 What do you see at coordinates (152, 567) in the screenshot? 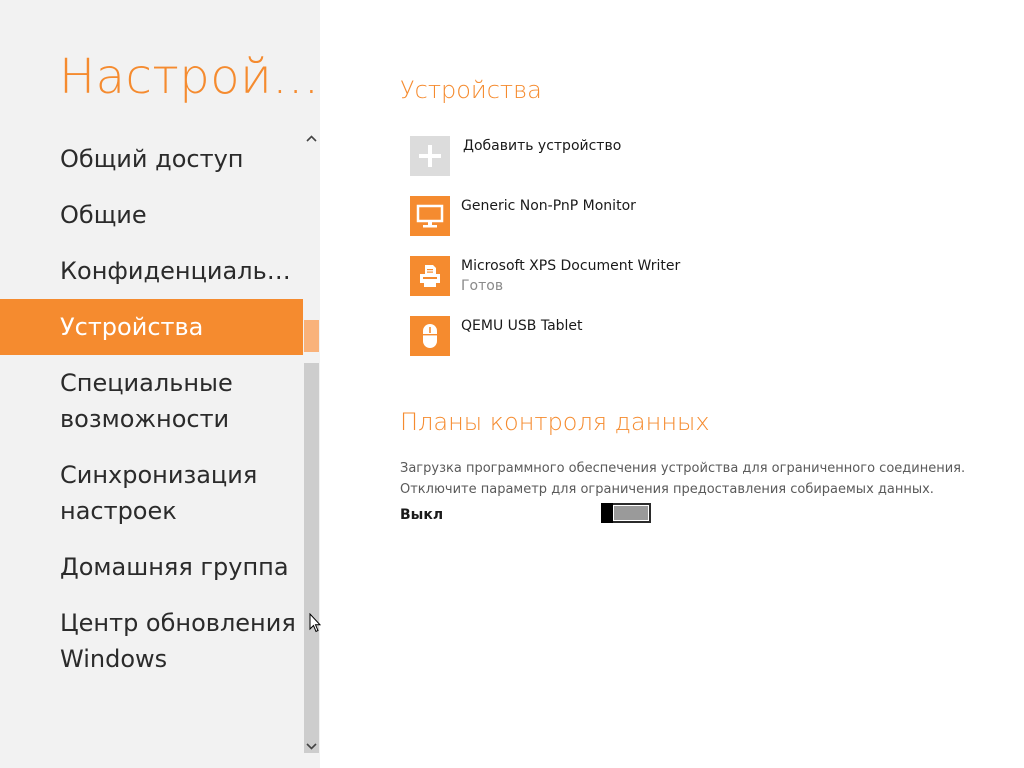
I see `sidebar-item-homegroup: Домашняя группа` at bounding box center [152, 567].